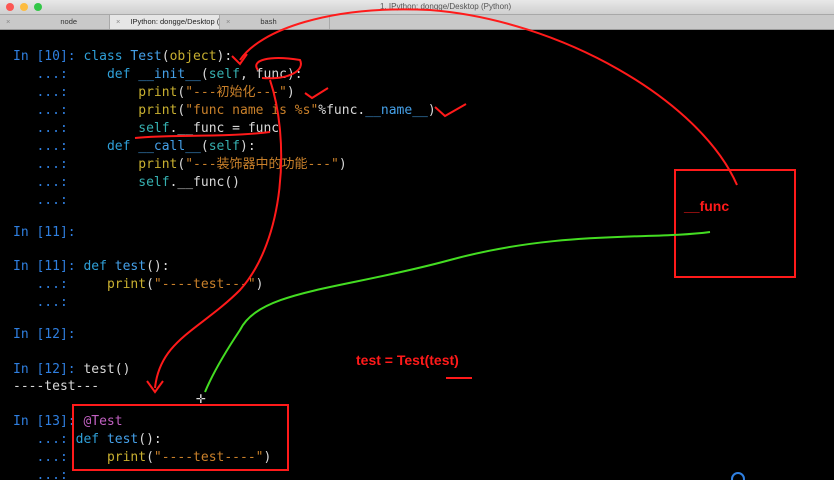  Describe the element at coordinates (735, 223) in the screenshot. I see `func-annotation-box` at that location.